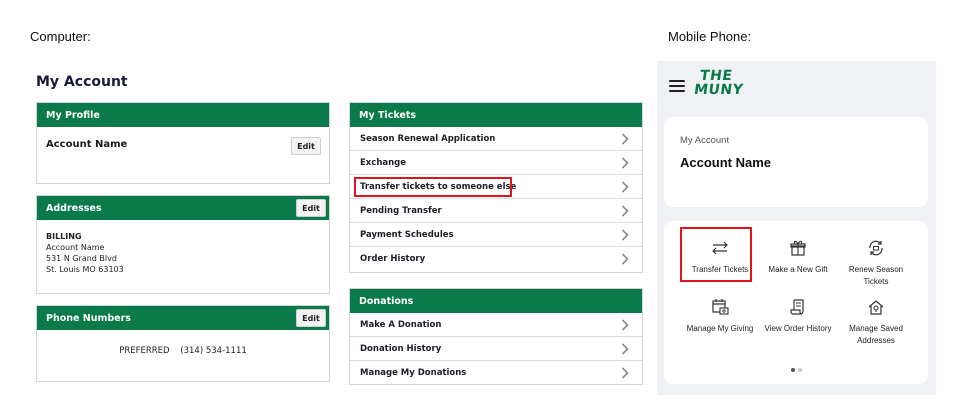 This screenshot has width=960, height=417. I want to click on address-name: Account Name, so click(75, 247).